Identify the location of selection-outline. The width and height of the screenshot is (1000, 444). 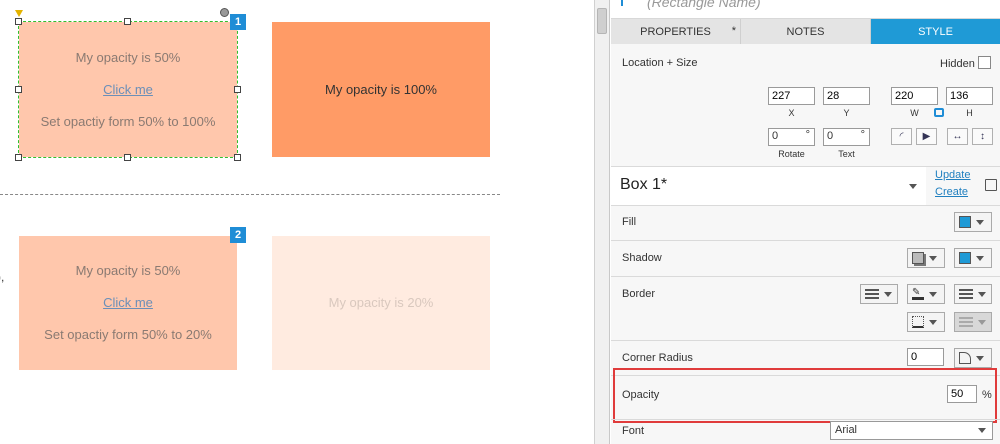
(128, 89).